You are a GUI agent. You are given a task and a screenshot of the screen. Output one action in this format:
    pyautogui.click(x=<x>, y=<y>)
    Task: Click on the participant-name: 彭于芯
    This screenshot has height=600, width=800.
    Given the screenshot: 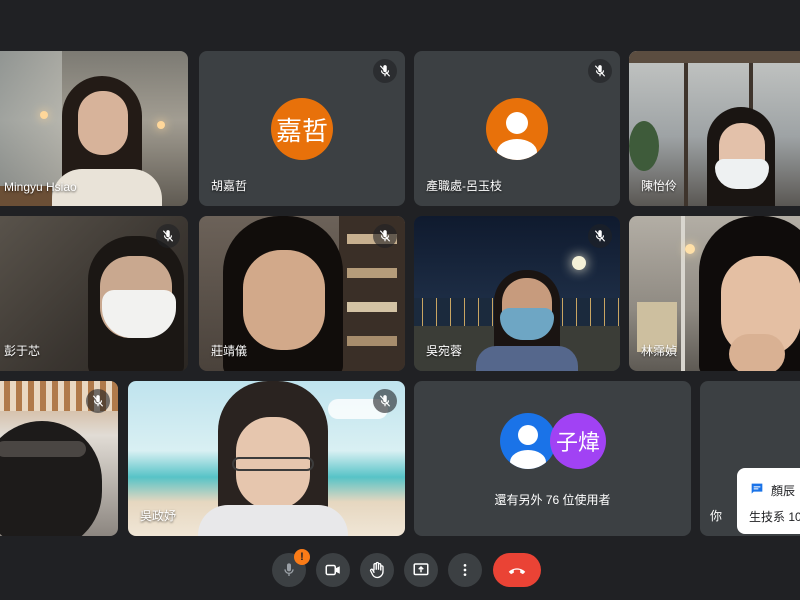 What is the action you would take?
    pyautogui.click(x=22, y=351)
    